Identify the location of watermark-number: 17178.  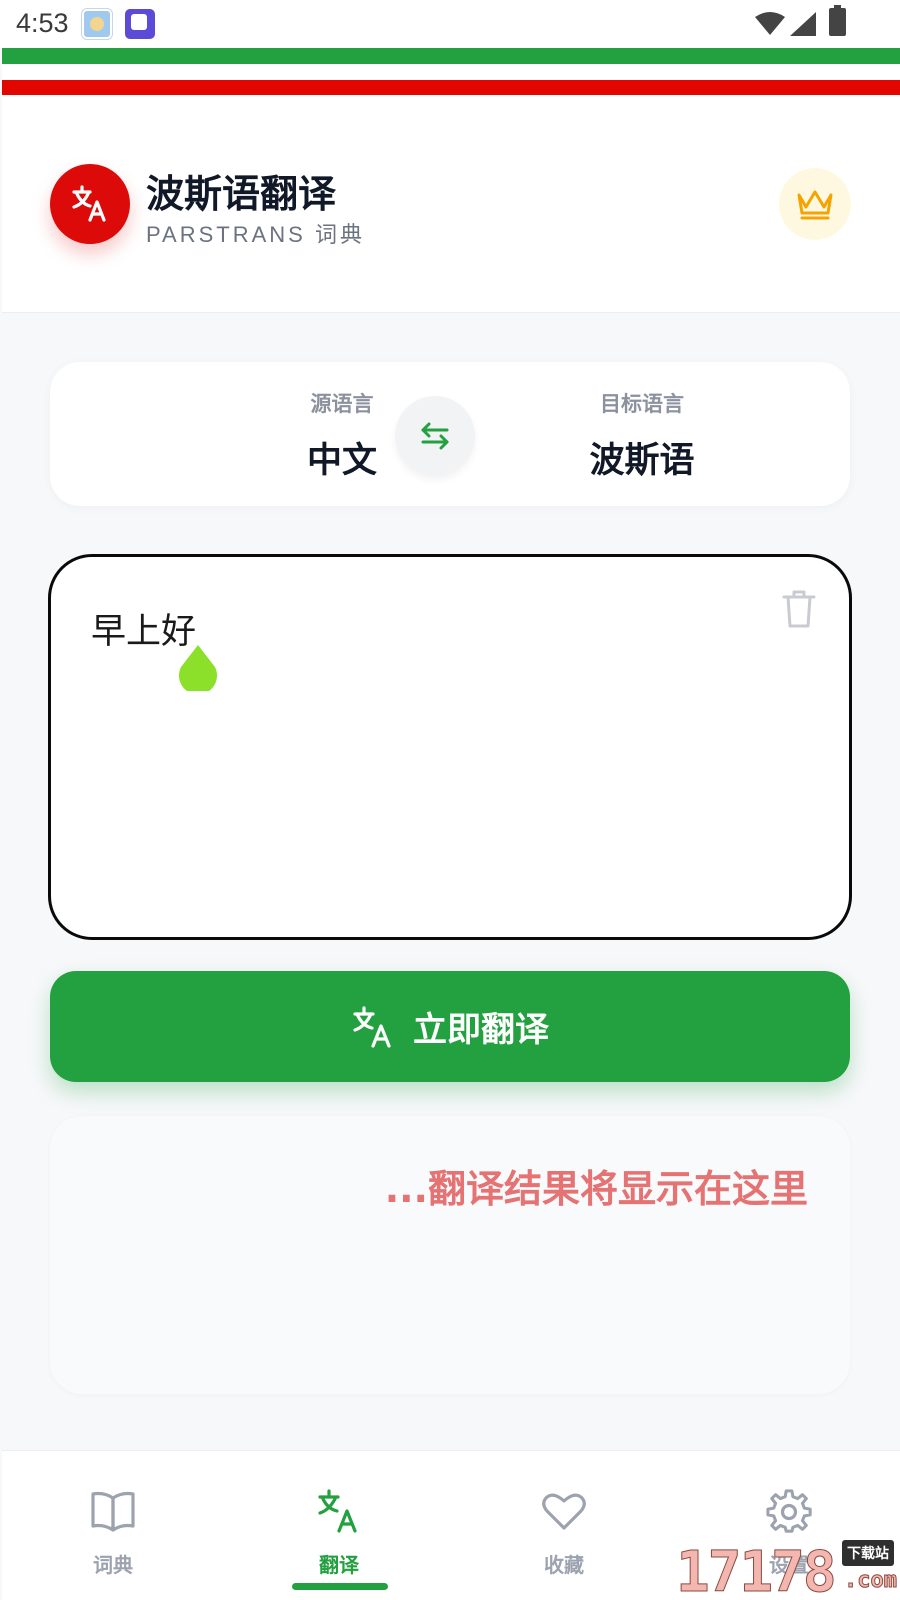
(757, 1570).